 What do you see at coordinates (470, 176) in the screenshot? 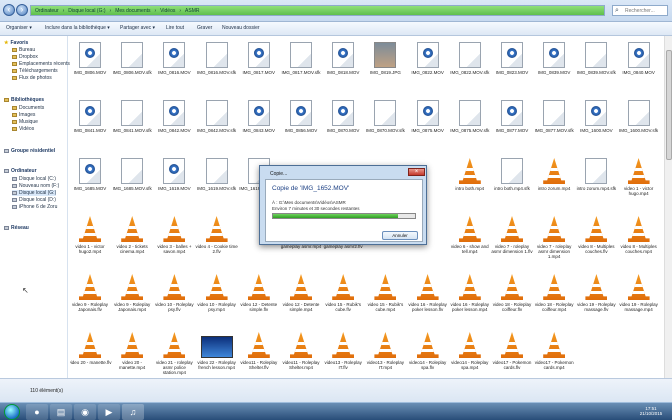
I see `file-item: intro both.mp4` at bounding box center [470, 176].